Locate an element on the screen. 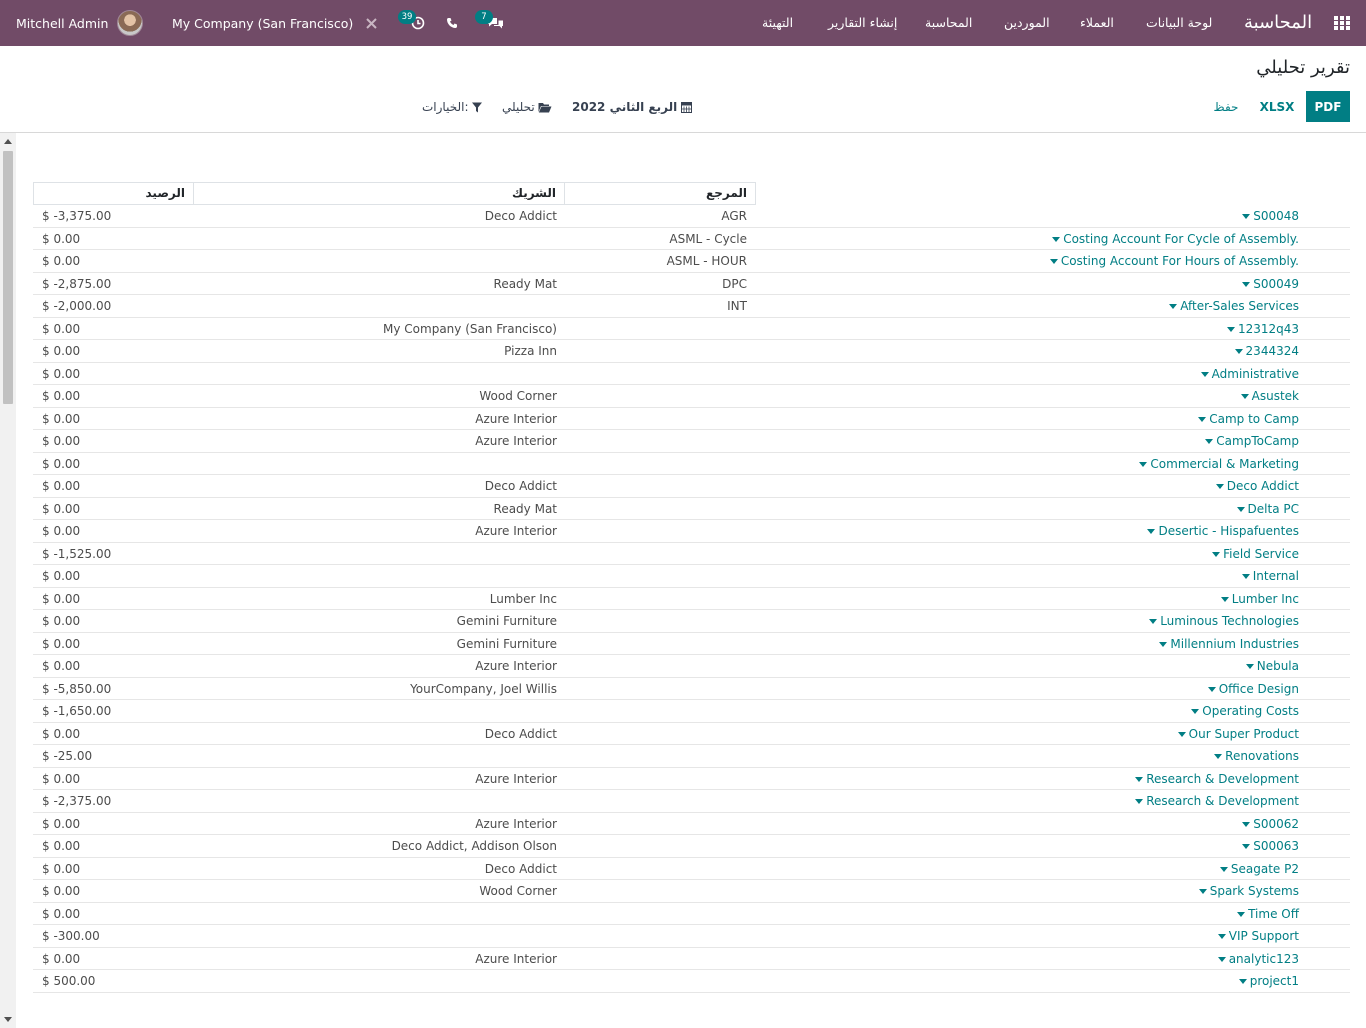  scroll-up-arrow-icon is located at coordinates (8, 141).